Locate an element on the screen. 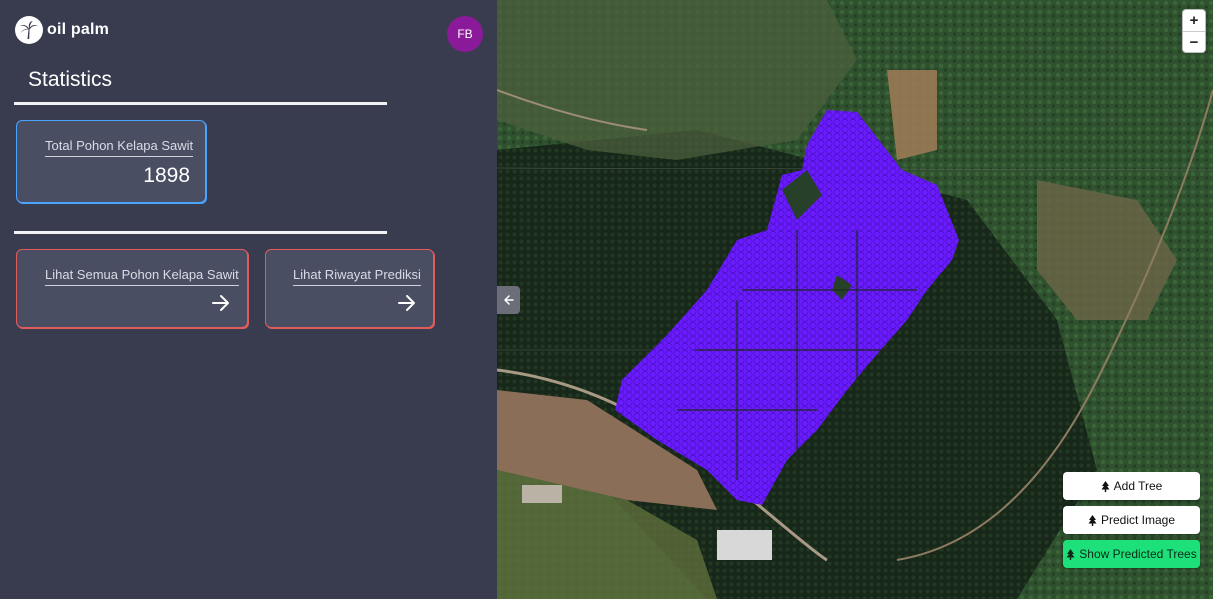 The width and height of the screenshot is (1213, 599). prediction-history-card: Lihat Riwayat Prediksi is located at coordinates (349, 288).